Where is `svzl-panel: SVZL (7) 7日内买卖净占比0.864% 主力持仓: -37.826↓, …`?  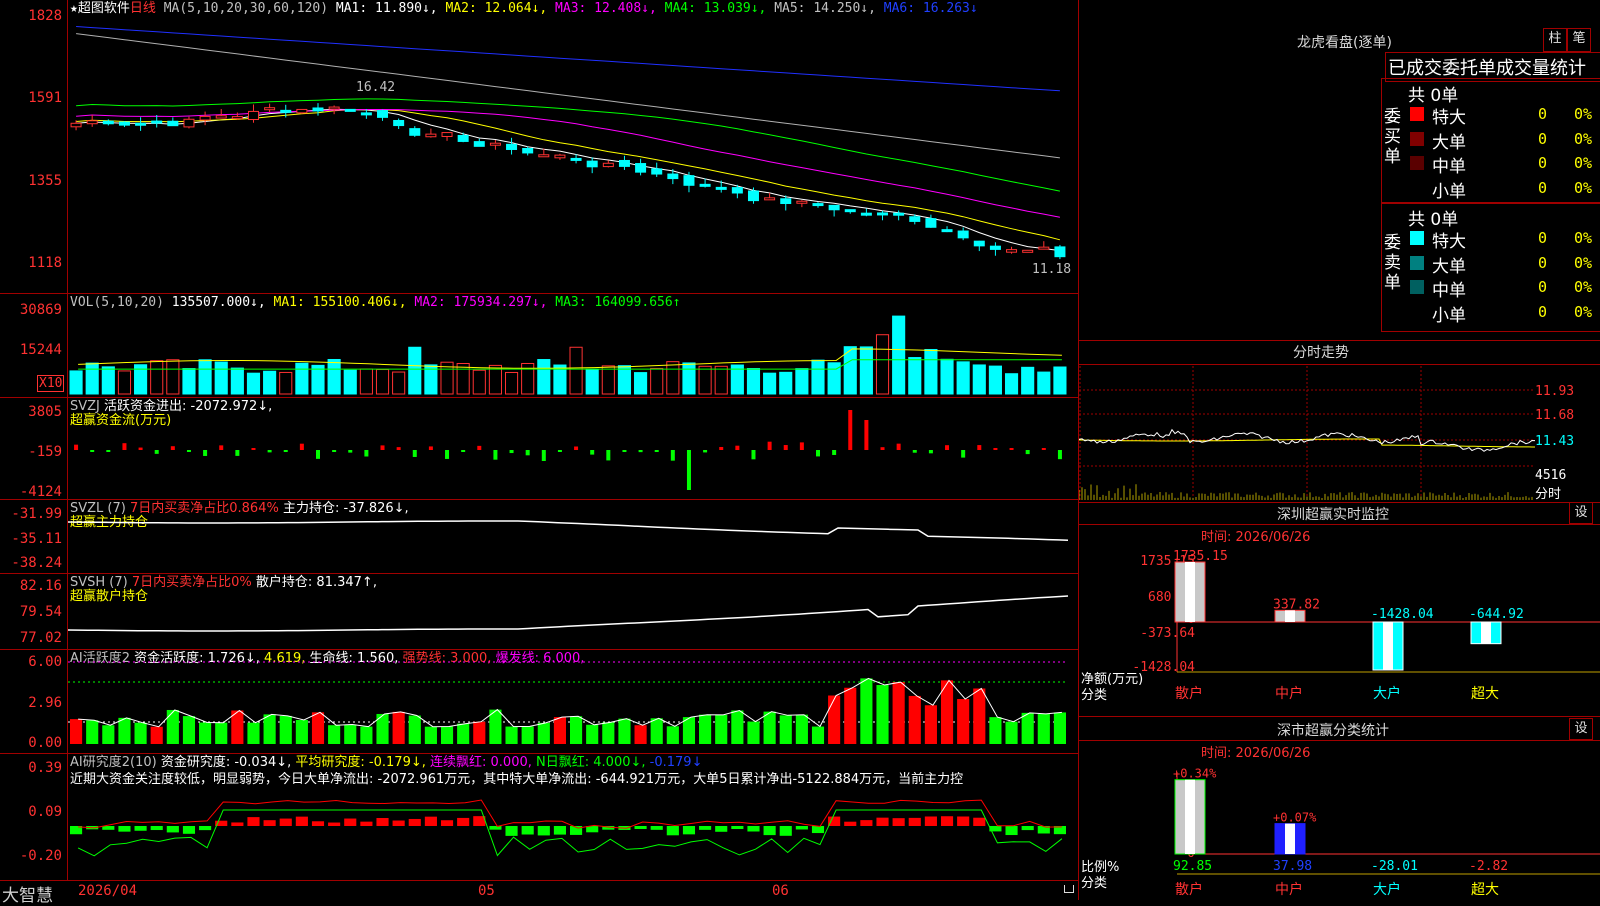 svzl-panel: SVZL (7) 7日内买卖净占比0.864% 主力持仓: -37.826↓, … is located at coordinates (539, 537).